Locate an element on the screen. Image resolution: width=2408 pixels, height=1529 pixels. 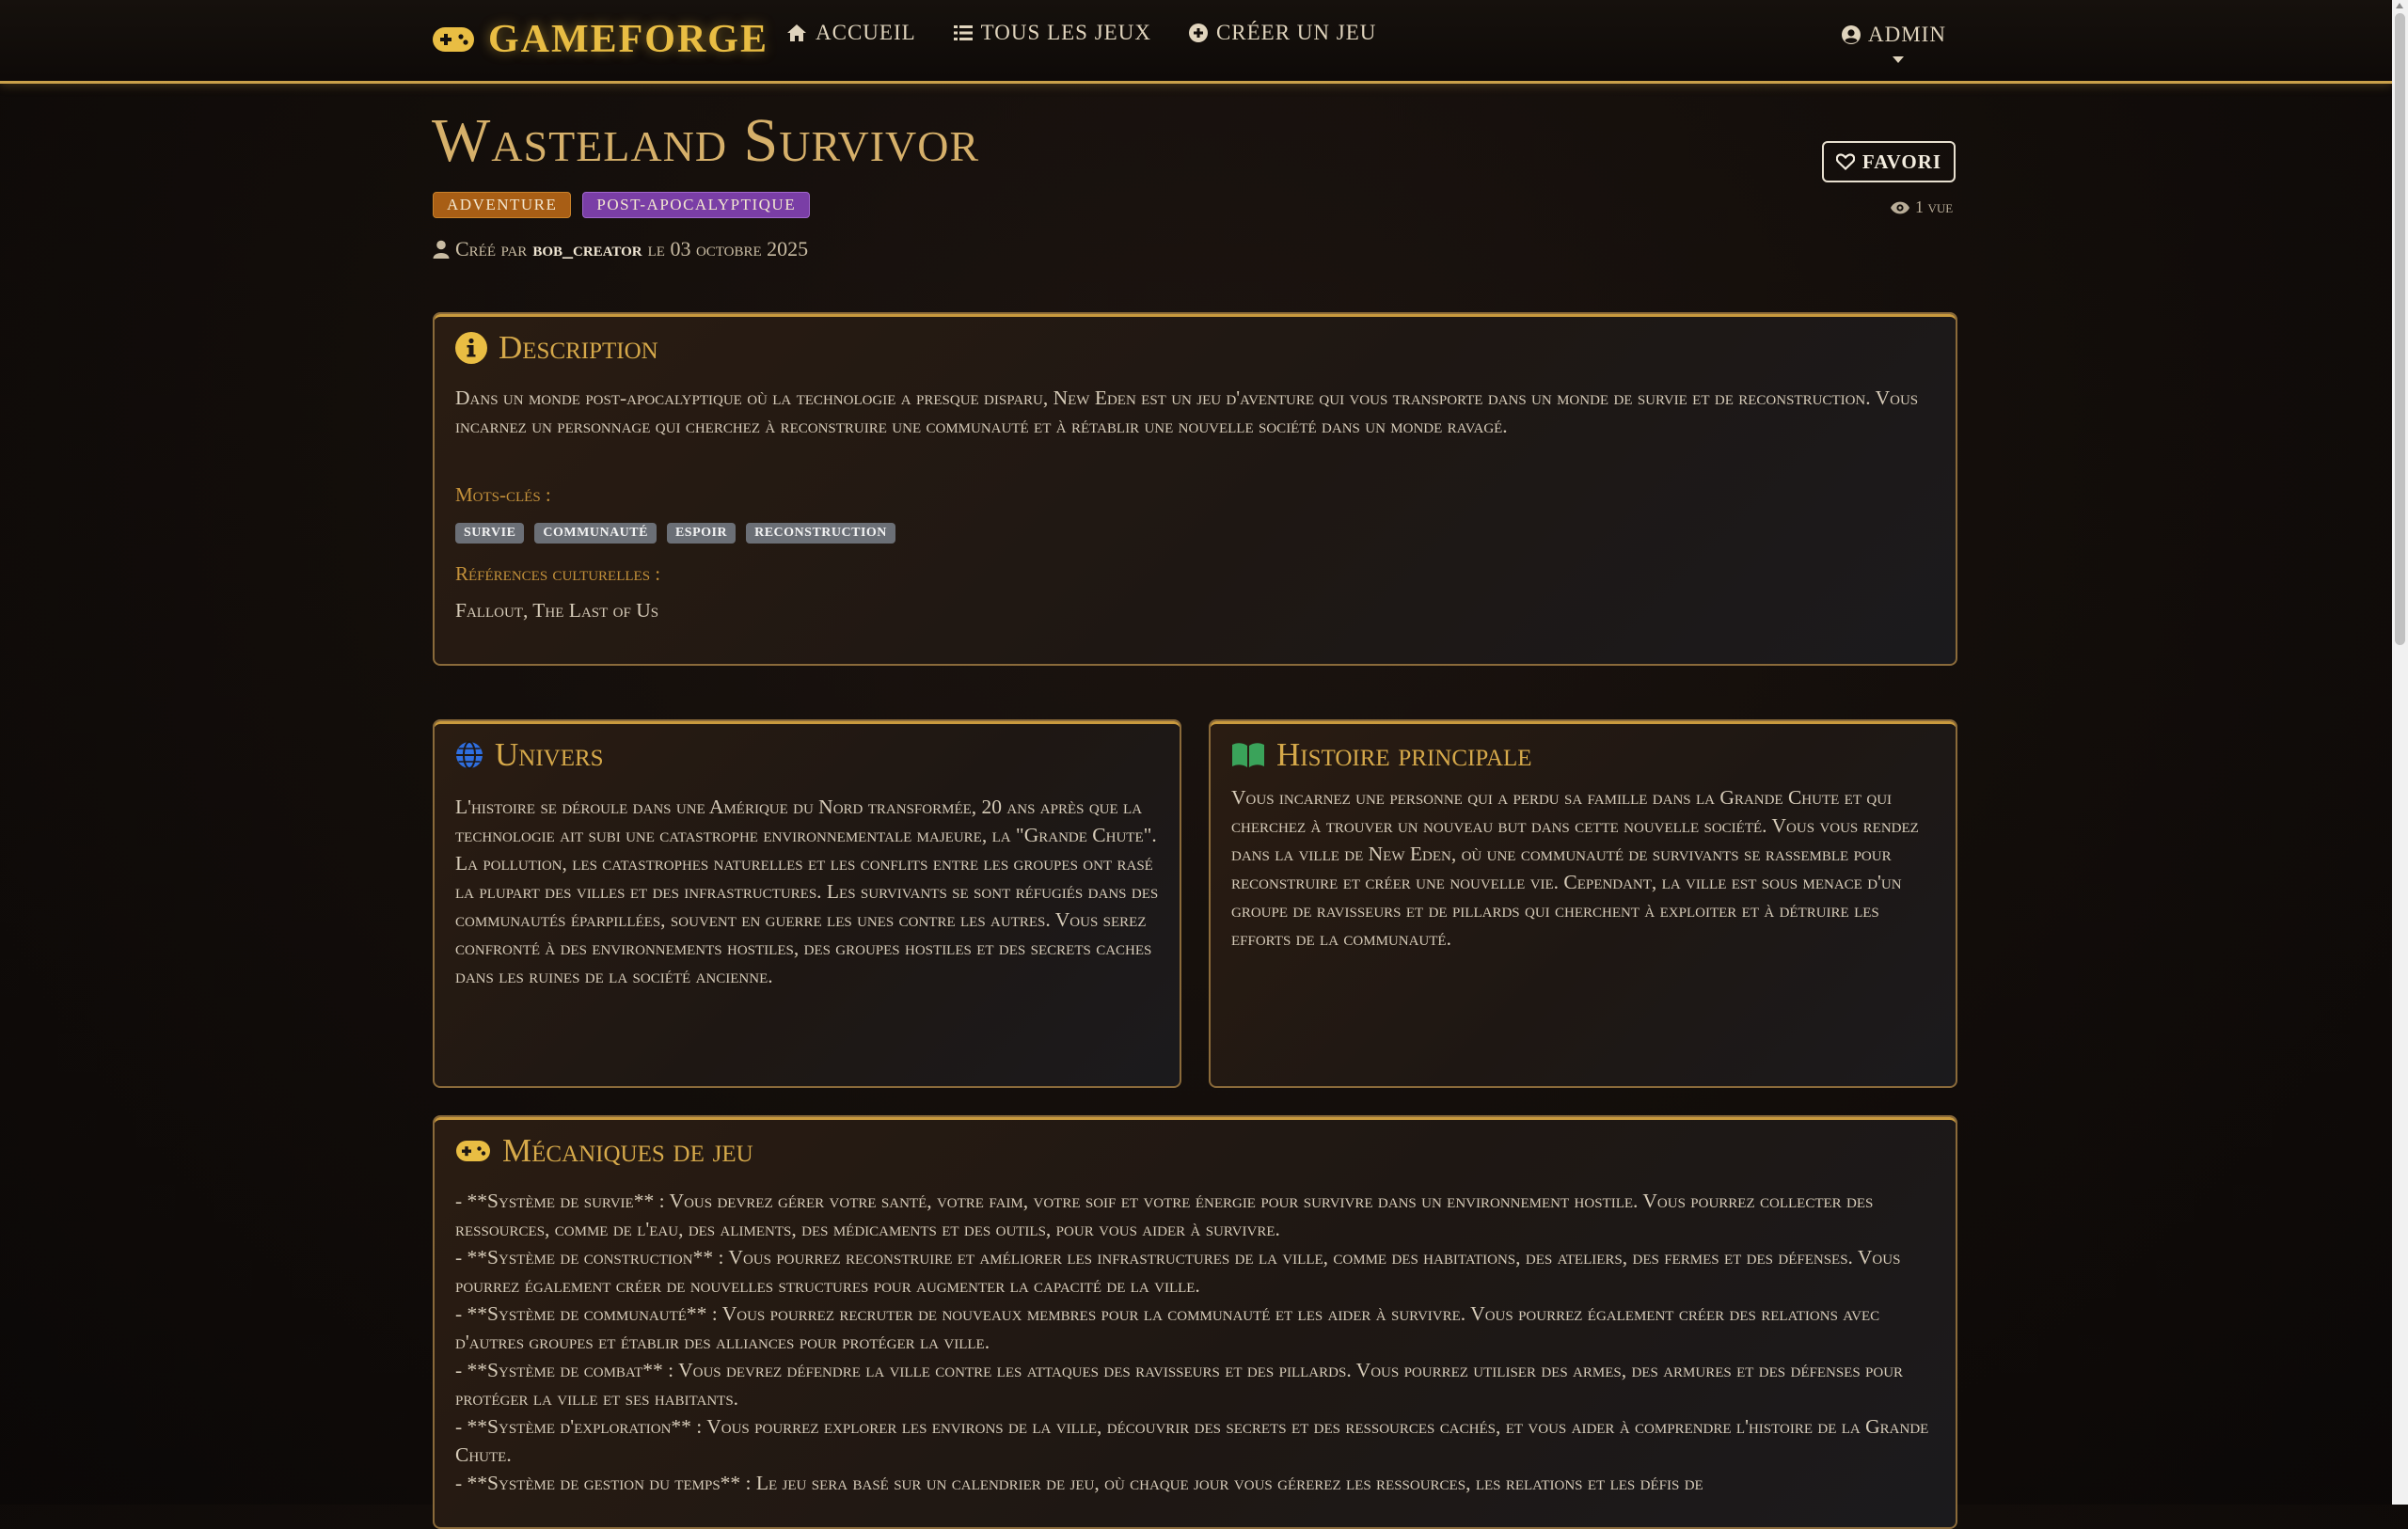
keyword-tag: RECONSTRUCTION is located at coordinates (821, 533).